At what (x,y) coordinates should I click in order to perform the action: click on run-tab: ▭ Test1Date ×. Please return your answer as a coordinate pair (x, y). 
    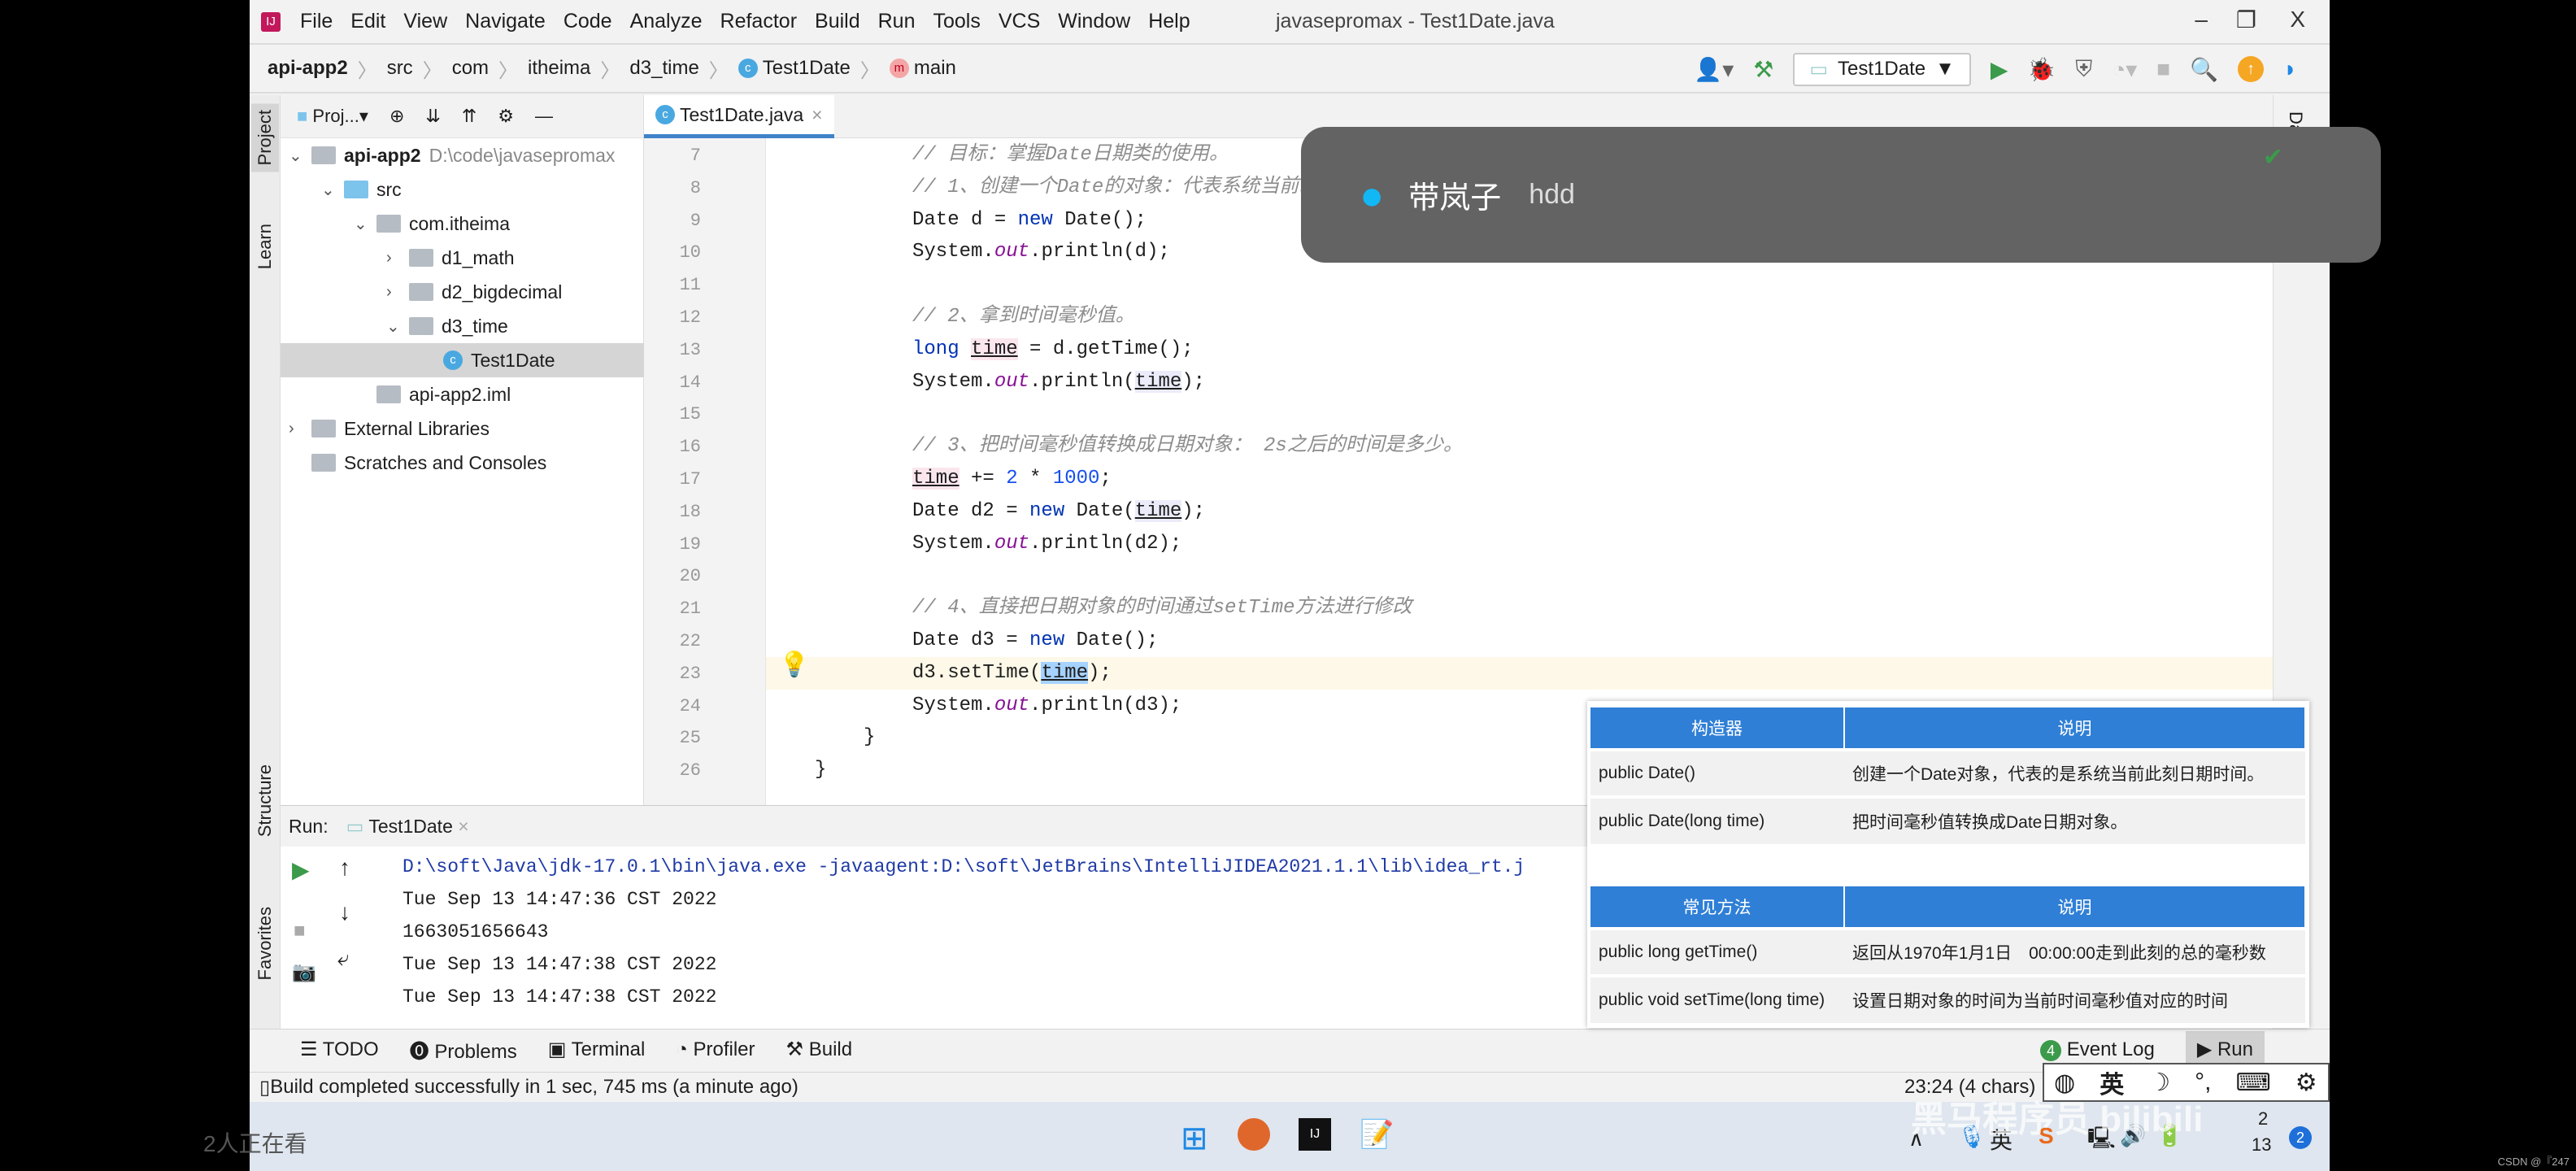
    Looking at the image, I should click on (408, 827).